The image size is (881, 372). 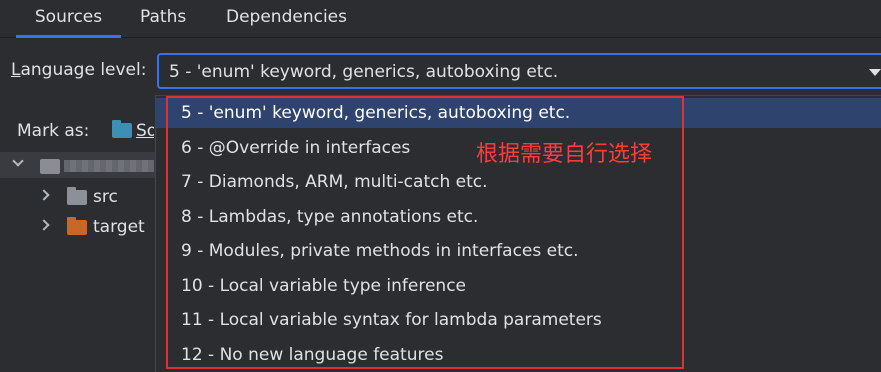 What do you see at coordinates (109, 166) in the screenshot?
I see `tree-root-label` at bounding box center [109, 166].